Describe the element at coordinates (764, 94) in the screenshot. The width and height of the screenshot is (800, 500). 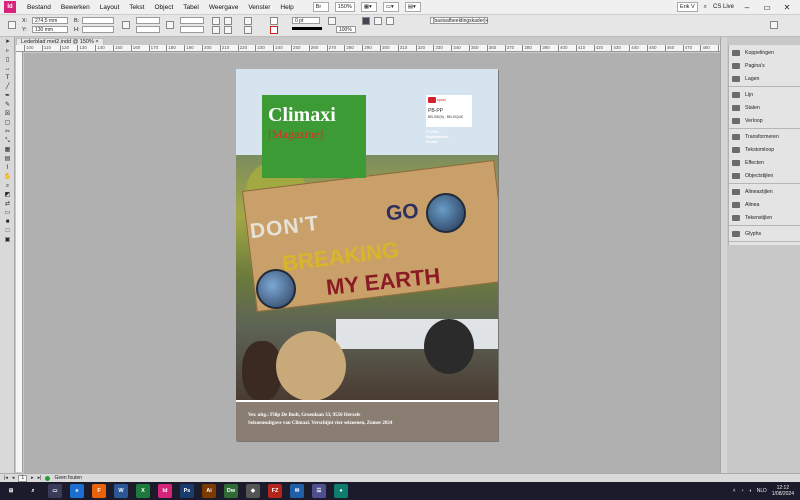
I see `panel-lijn: Lijn` at that location.